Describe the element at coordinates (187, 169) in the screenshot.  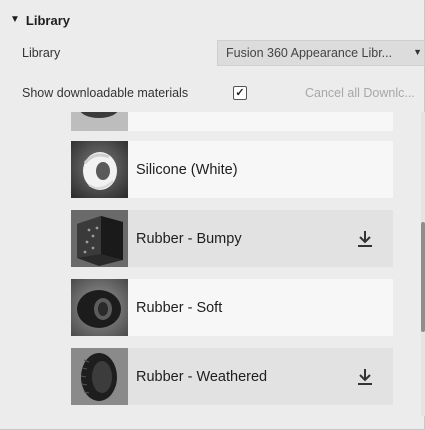
I see `material-name: Silicone (White)` at that location.